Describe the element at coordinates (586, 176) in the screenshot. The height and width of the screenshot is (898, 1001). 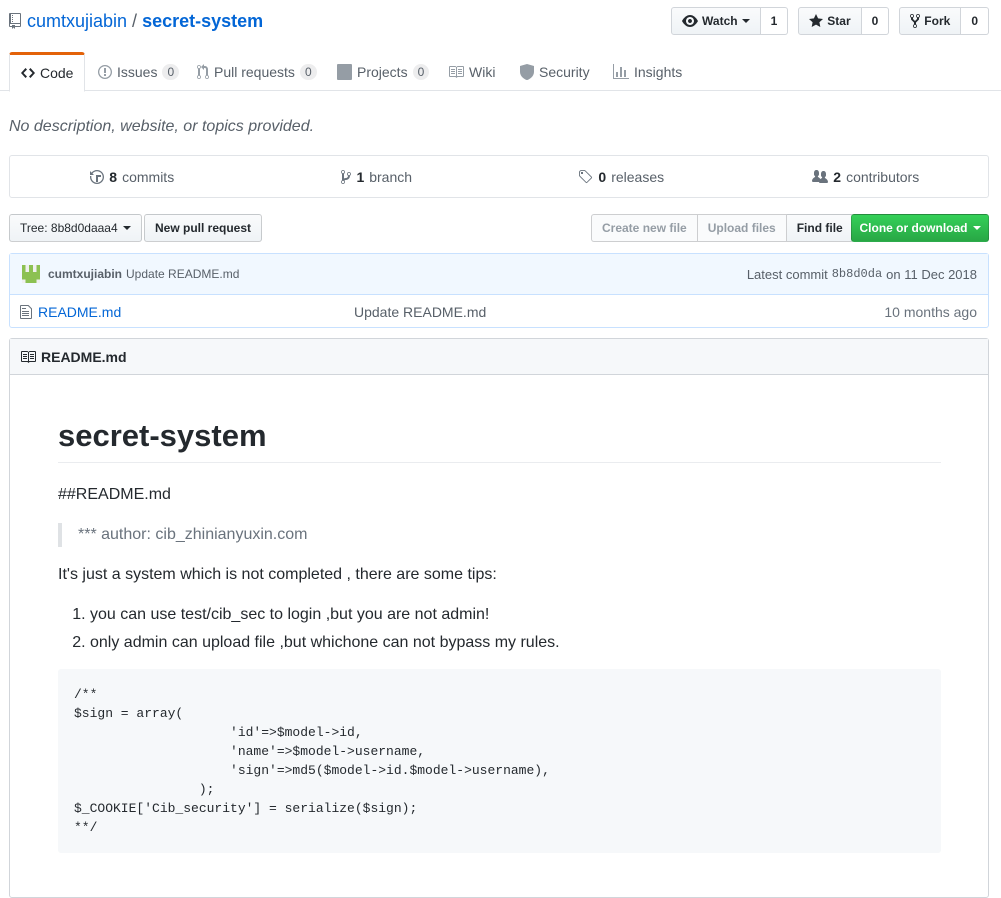
I see `tag-icon` at that location.